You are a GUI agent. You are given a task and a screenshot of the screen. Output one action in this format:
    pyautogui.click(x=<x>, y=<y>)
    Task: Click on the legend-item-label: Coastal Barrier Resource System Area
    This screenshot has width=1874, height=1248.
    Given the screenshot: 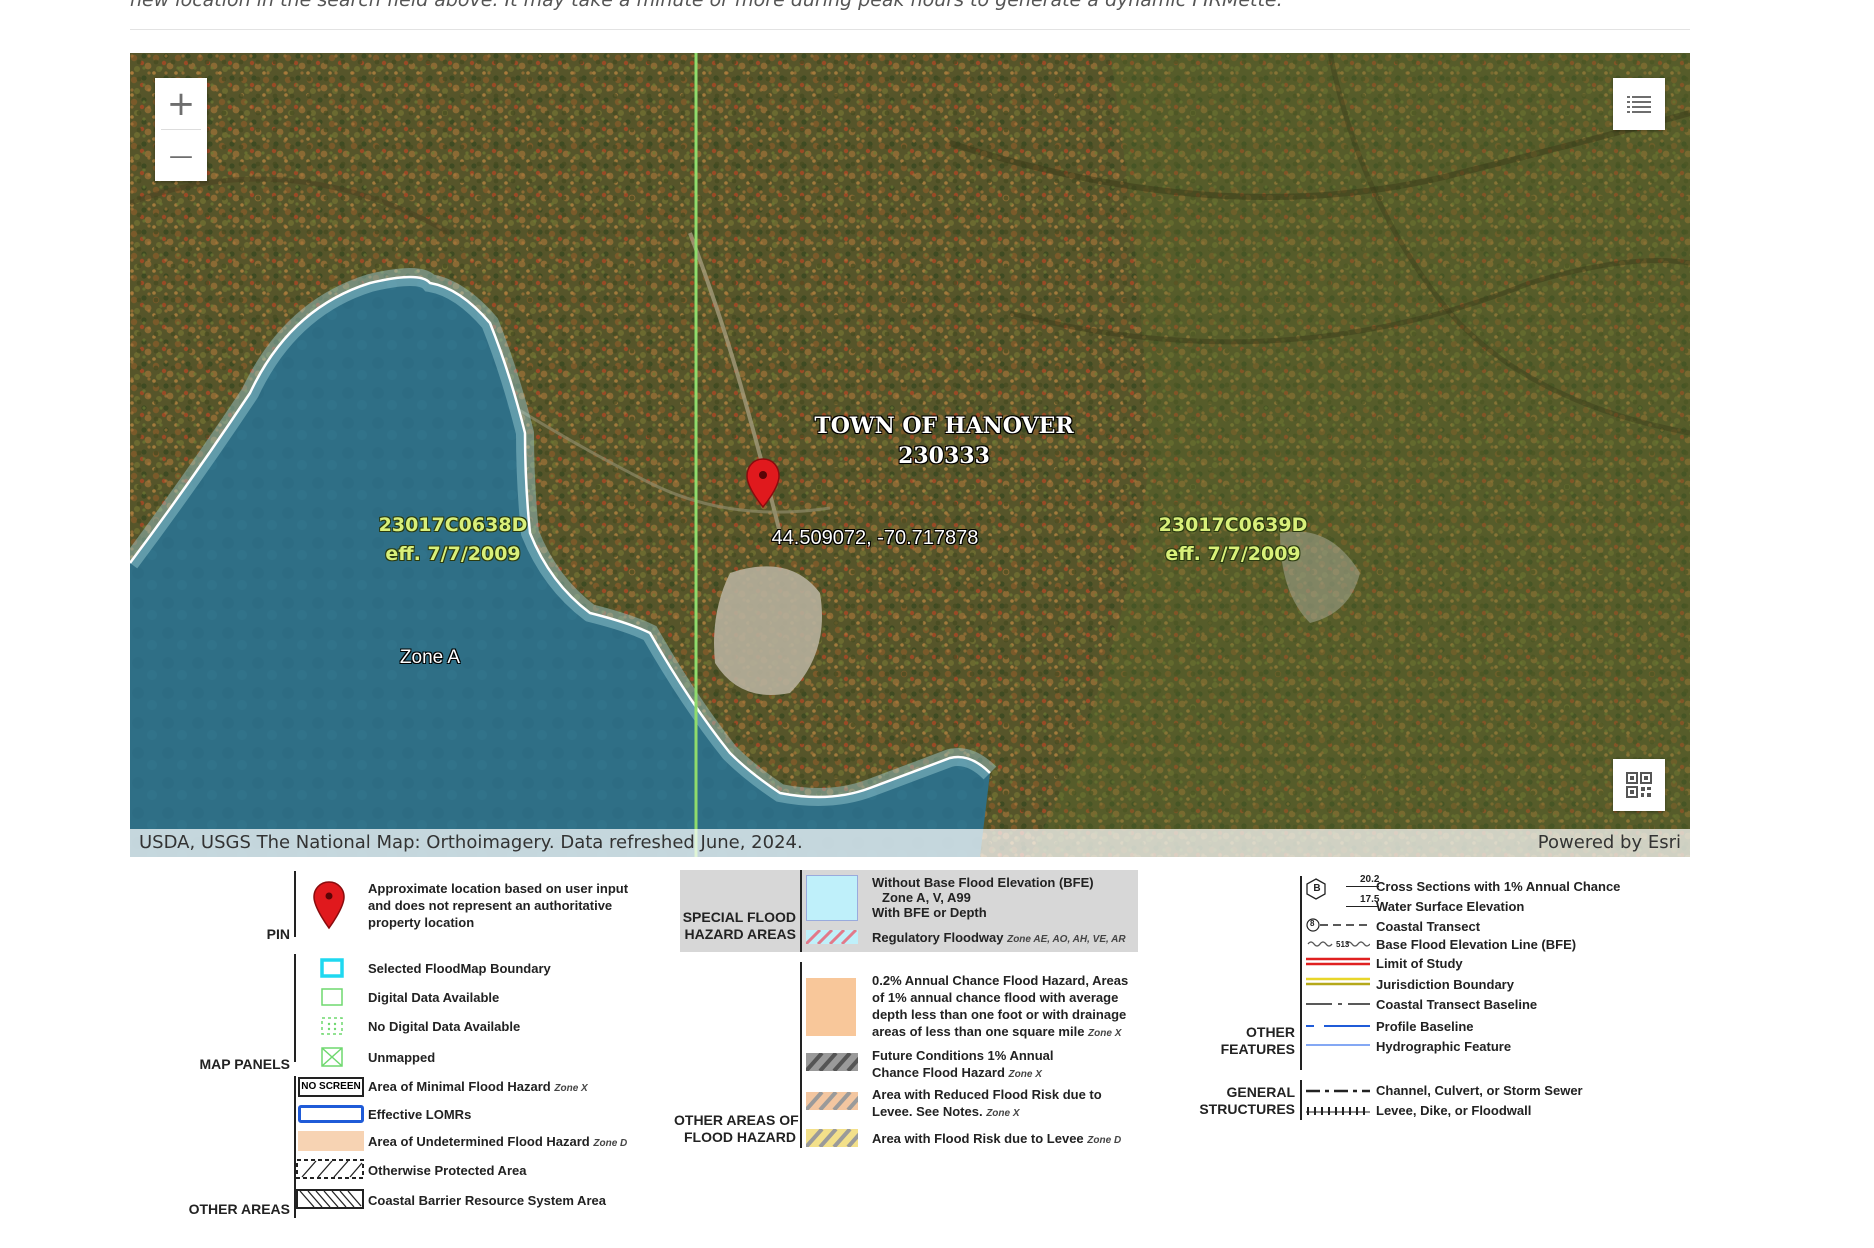 What is the action you would take?
    pyautogui.click(x=487, y=1200)
    